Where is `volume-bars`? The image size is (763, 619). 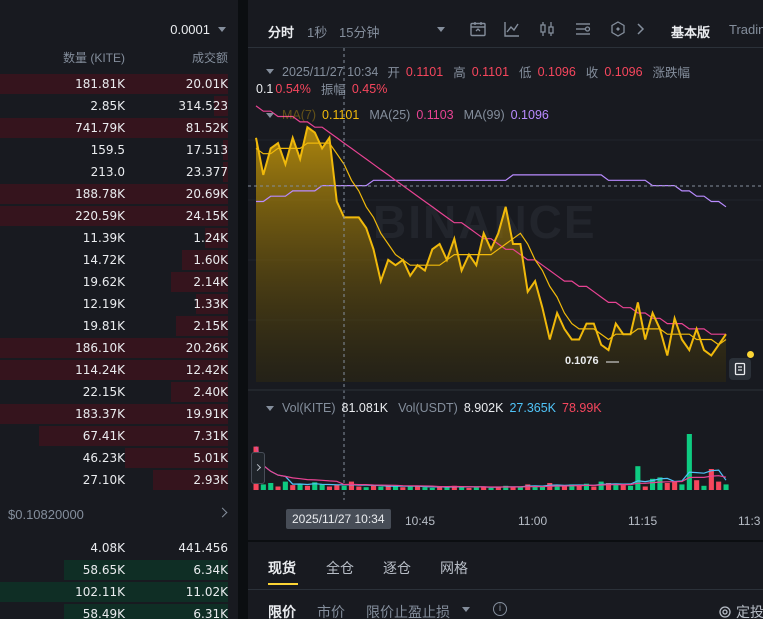 volume-bars is located at coordinates (491, 462).